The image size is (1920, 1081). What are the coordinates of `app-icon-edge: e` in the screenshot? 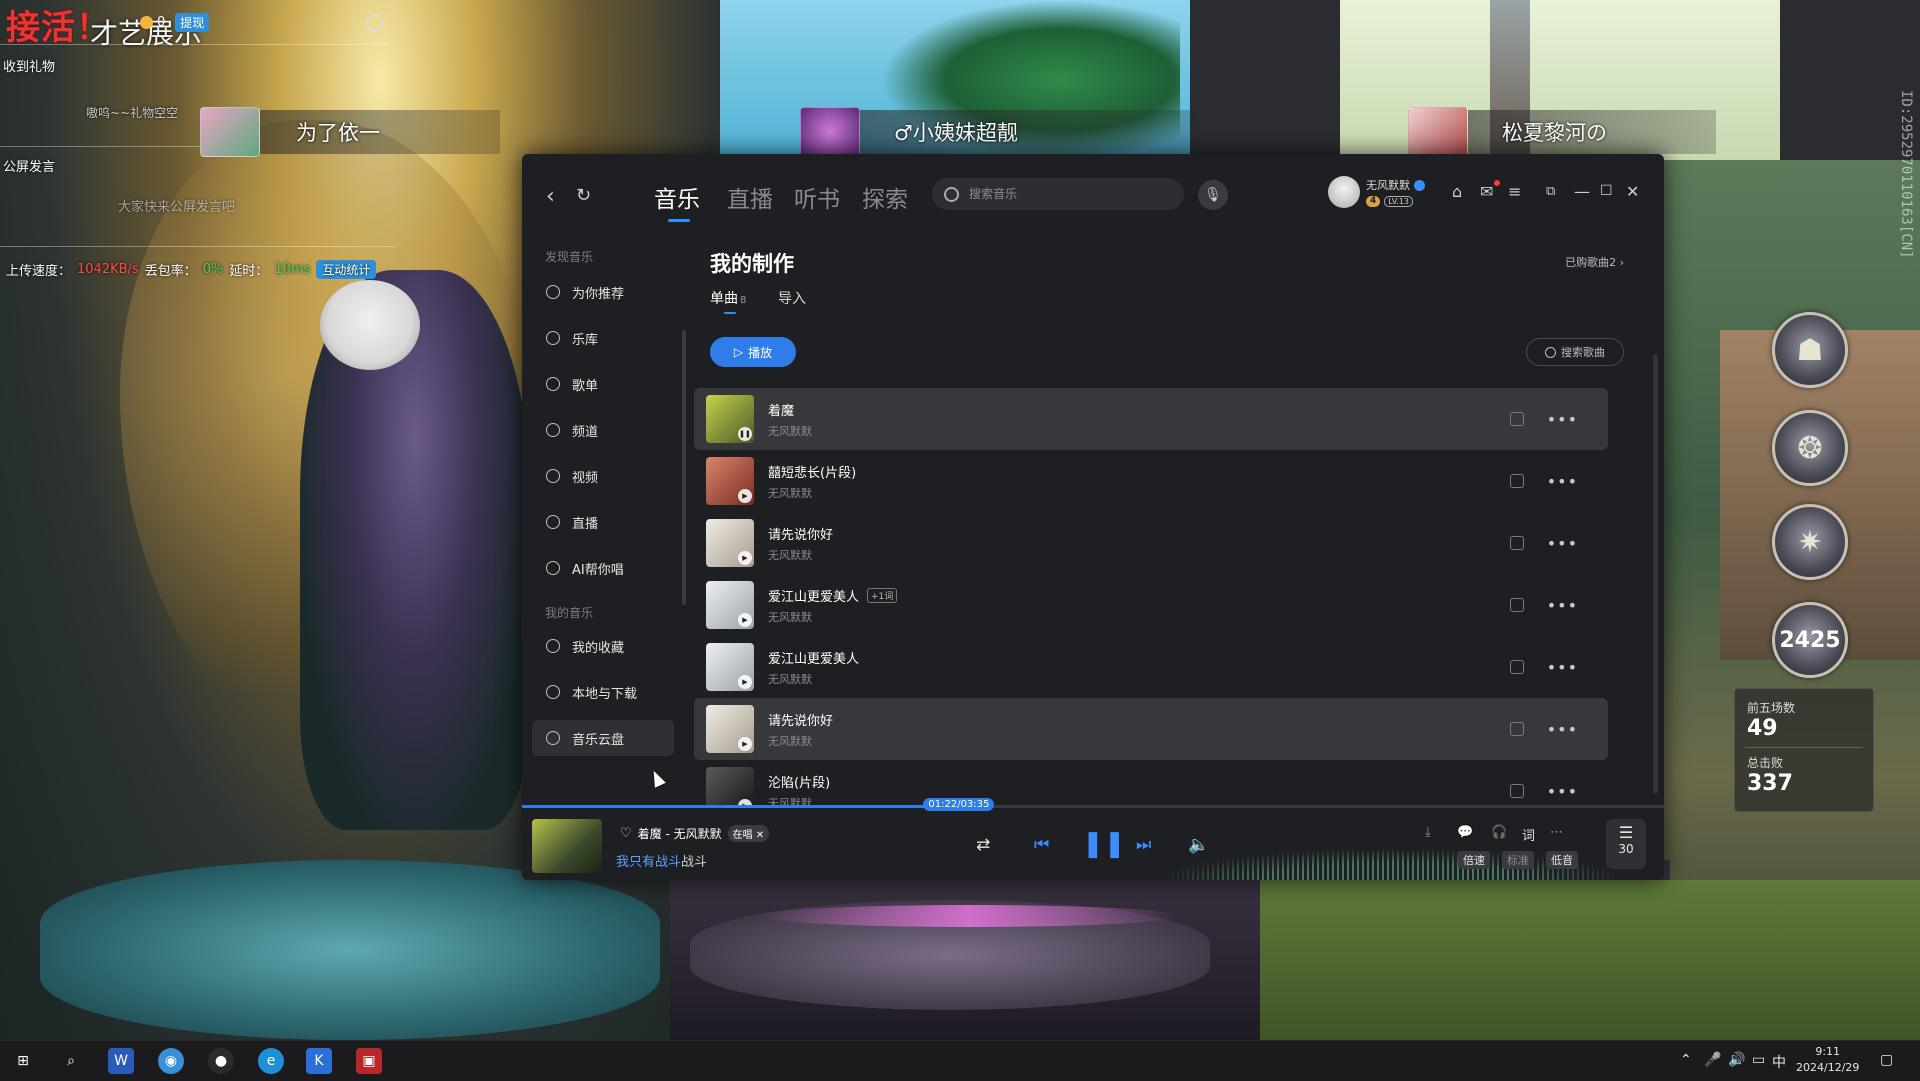 It's located at (271, 1061).